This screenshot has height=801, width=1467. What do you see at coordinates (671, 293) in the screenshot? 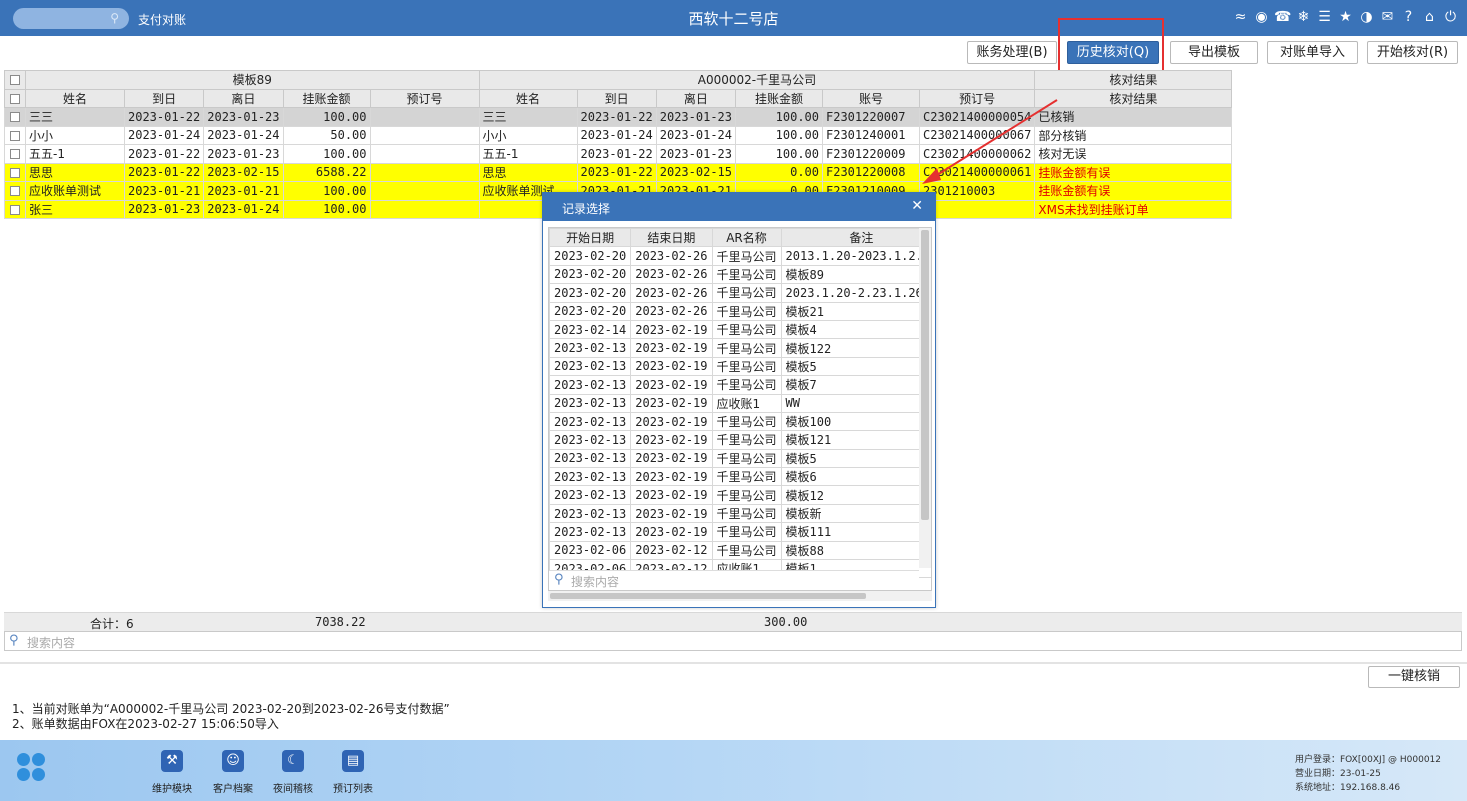
I see `record-cell: 2023-02-26` at bounding box center [671, 293].